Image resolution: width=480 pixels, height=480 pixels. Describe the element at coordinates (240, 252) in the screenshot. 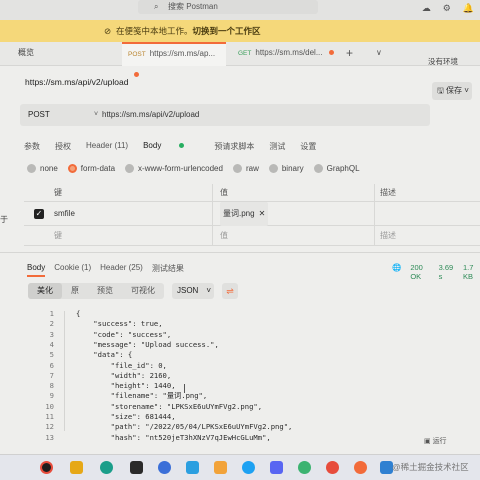

I see `pane-divider` at that location.